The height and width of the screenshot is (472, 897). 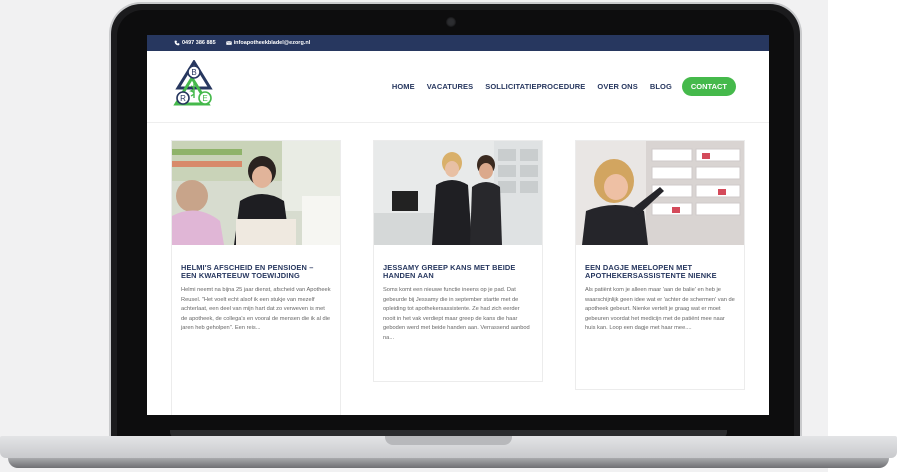 I want to click on background-right, so click(x=862, y=236).